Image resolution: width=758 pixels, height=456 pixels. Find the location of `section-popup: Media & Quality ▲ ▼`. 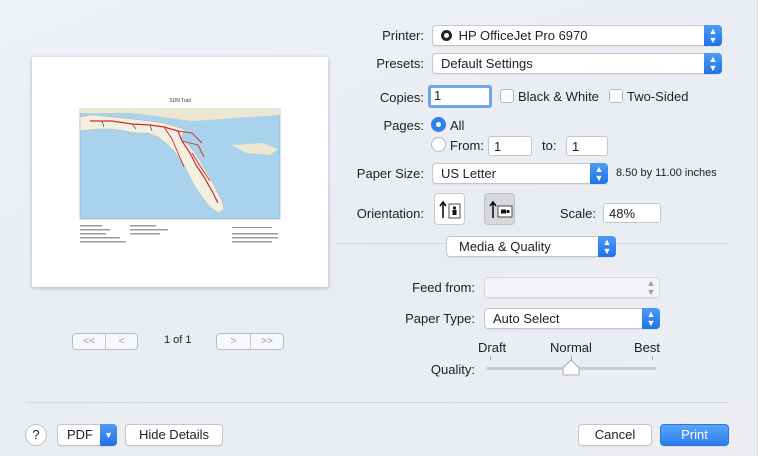

section-popup: Media & Quality ▲ ▼ is located at coordinates (531, 246).